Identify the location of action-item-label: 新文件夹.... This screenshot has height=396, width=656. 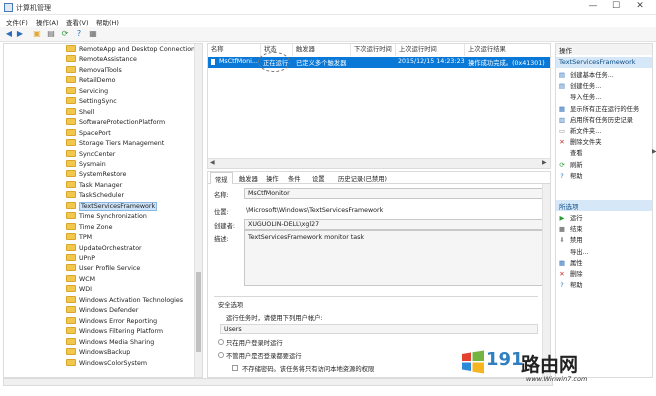
(586, 131).